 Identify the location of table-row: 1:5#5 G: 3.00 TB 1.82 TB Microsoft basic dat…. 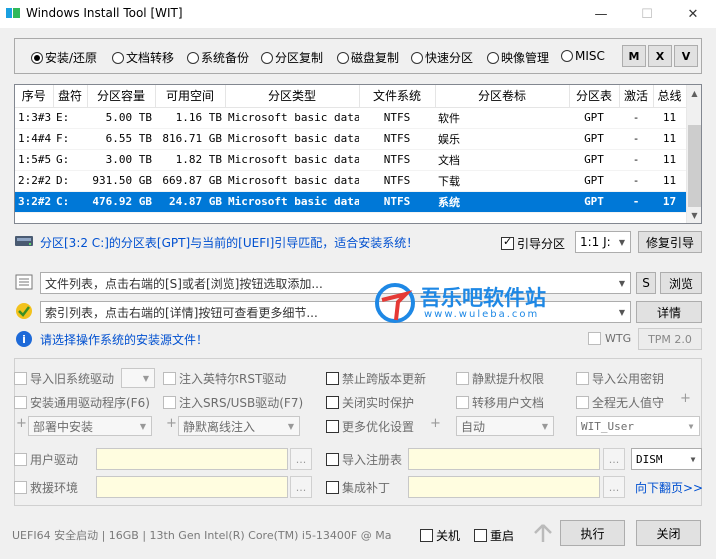
(350, 160).